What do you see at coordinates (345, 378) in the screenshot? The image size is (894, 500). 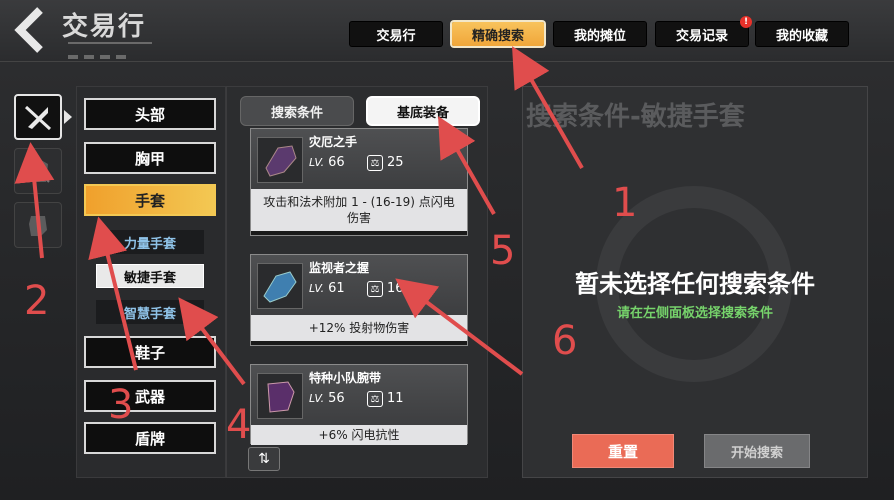 I see `item-name: 特种小队腕带` at bounding box center [345, 378].